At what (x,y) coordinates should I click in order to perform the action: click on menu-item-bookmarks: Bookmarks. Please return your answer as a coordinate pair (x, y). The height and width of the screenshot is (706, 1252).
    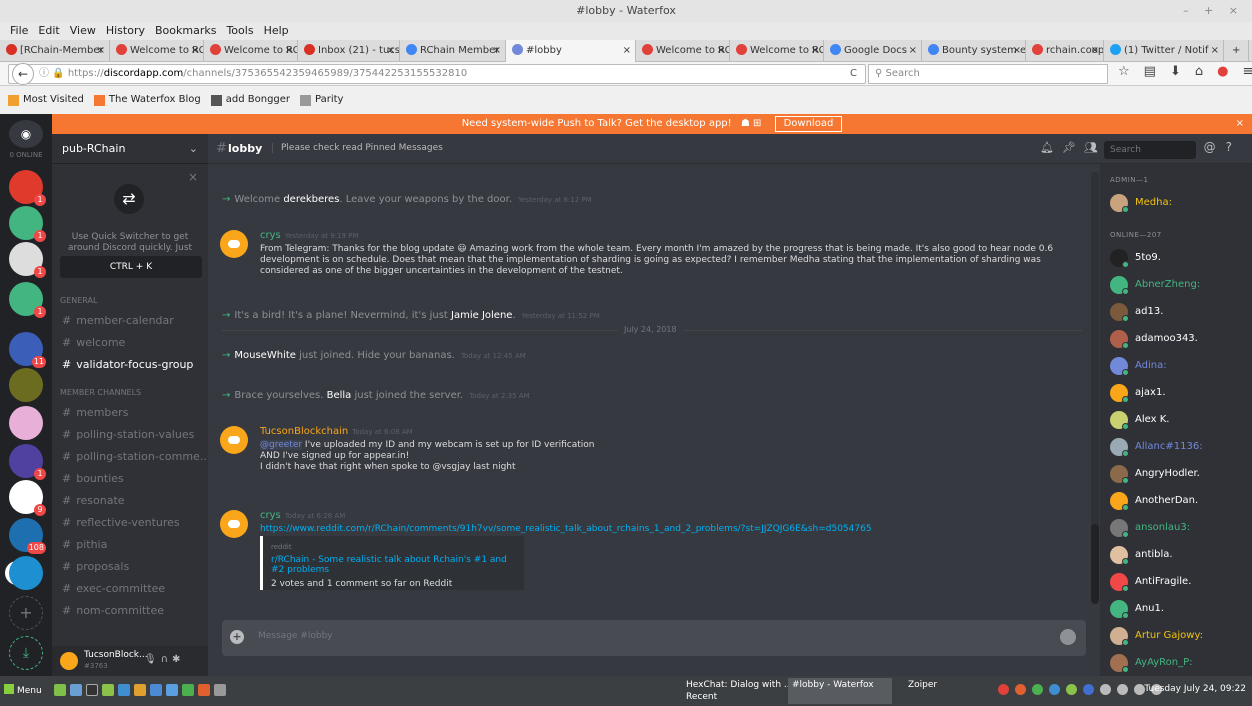
    Looking at the image, I should click on (185, 31).